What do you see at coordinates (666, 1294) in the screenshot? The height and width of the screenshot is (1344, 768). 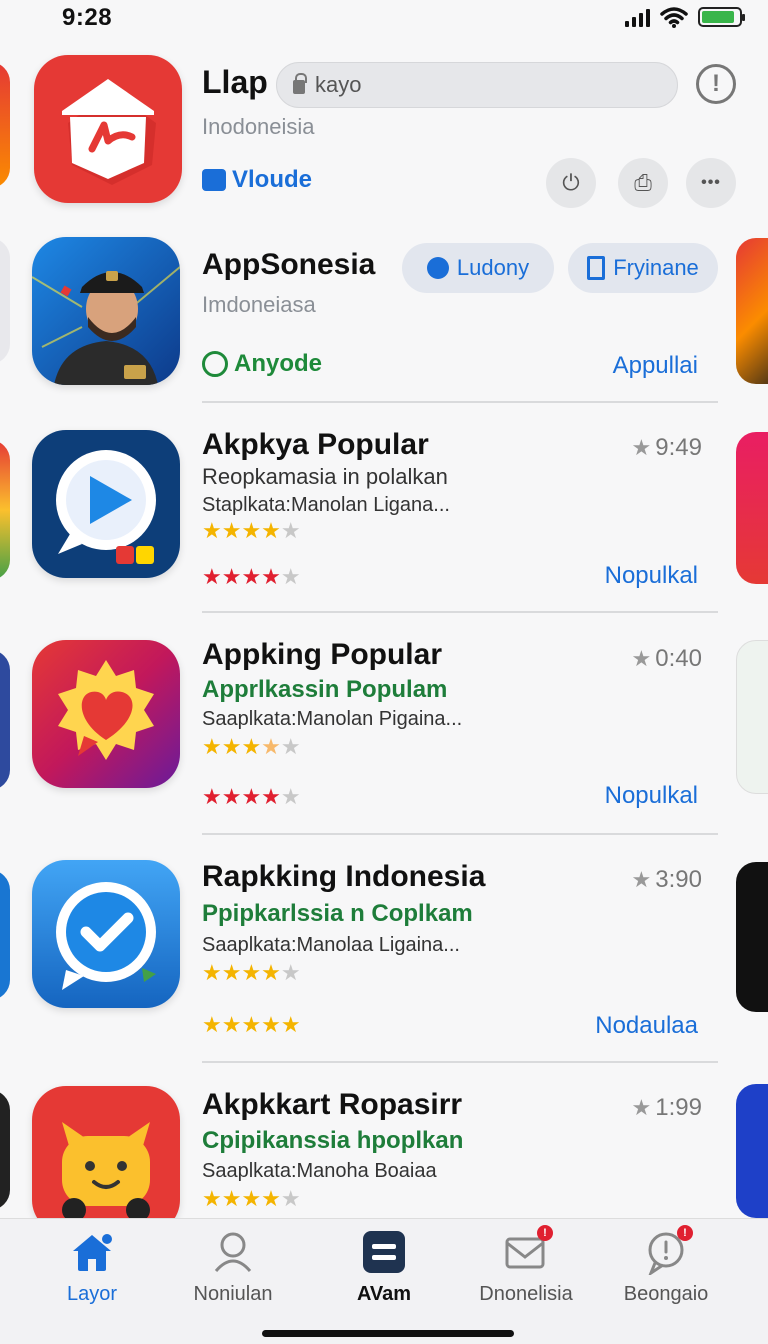 I see `tab-label: Beongaio` at bounding box center [666, 1294].